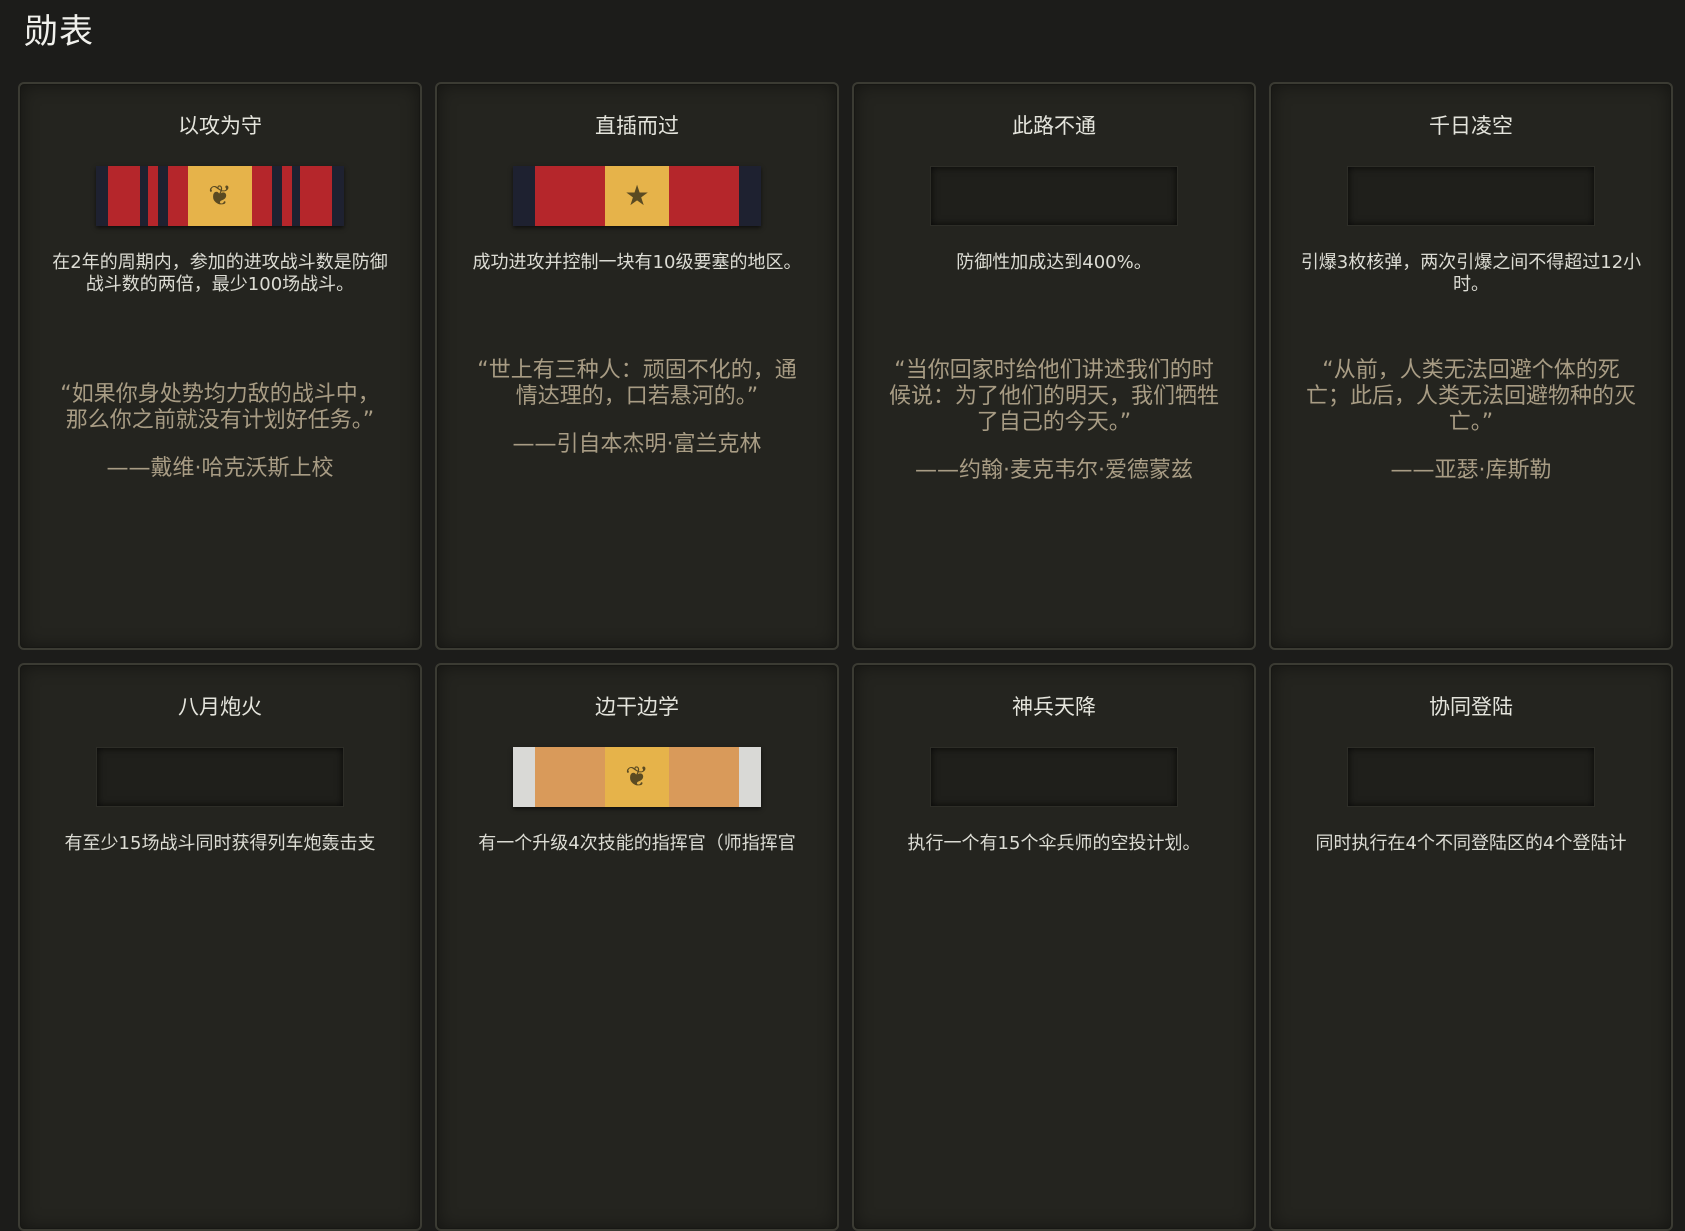  What do you see at coordinates (1054, 843) in the screenshot?
I see `ribbon-description: 执行一个有15个伞兵师的空投计划。` at bounding box center [1054, 843].